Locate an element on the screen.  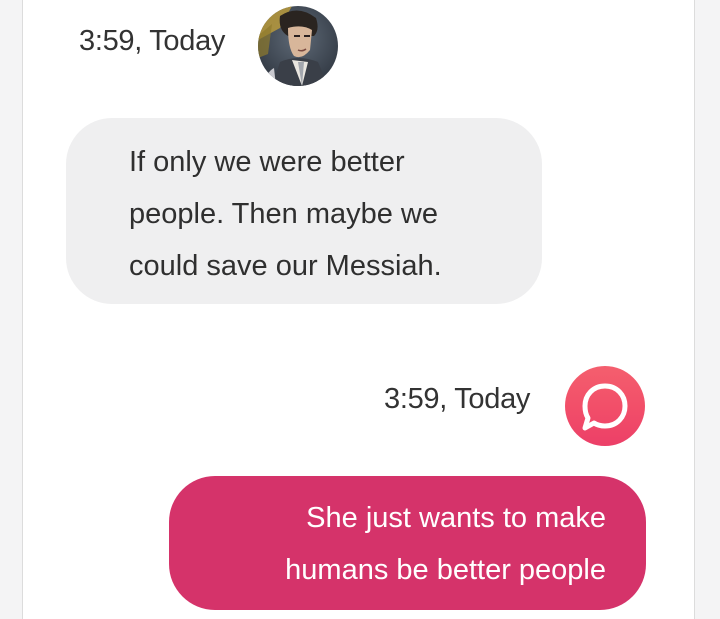
user-avatar is located at coordinates (605, 406).